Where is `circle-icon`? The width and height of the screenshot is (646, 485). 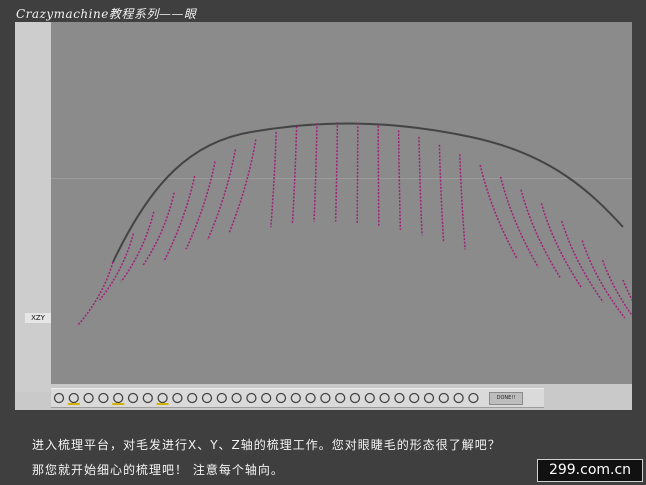 circle-icon is located at coordinates (369, 398).